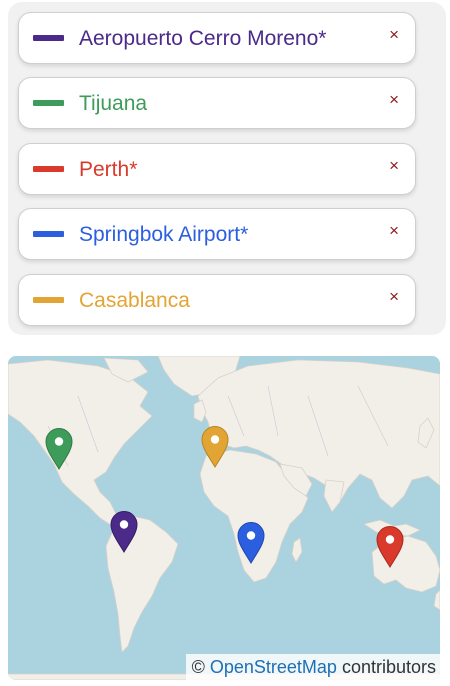 The height and width of the screenshot is (686, 450). I want to click on map-pin-cerro-moreno, so click(124, 532).